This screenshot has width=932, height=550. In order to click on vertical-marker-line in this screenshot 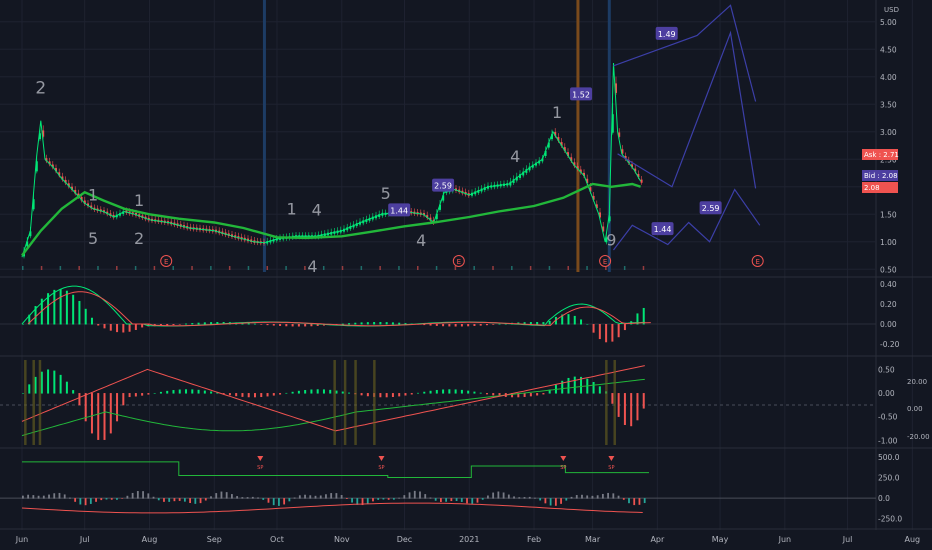, I will do `click(264, 136)`.